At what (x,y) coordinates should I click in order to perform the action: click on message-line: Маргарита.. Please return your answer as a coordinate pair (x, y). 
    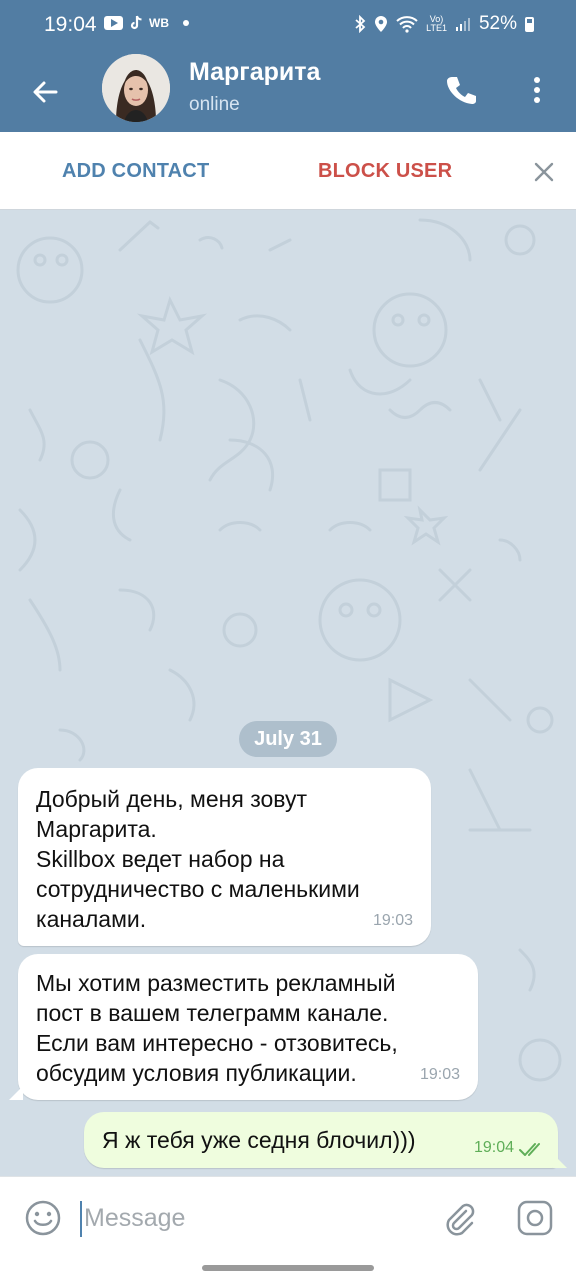
    Looking at the image, I should click on (96, 829).